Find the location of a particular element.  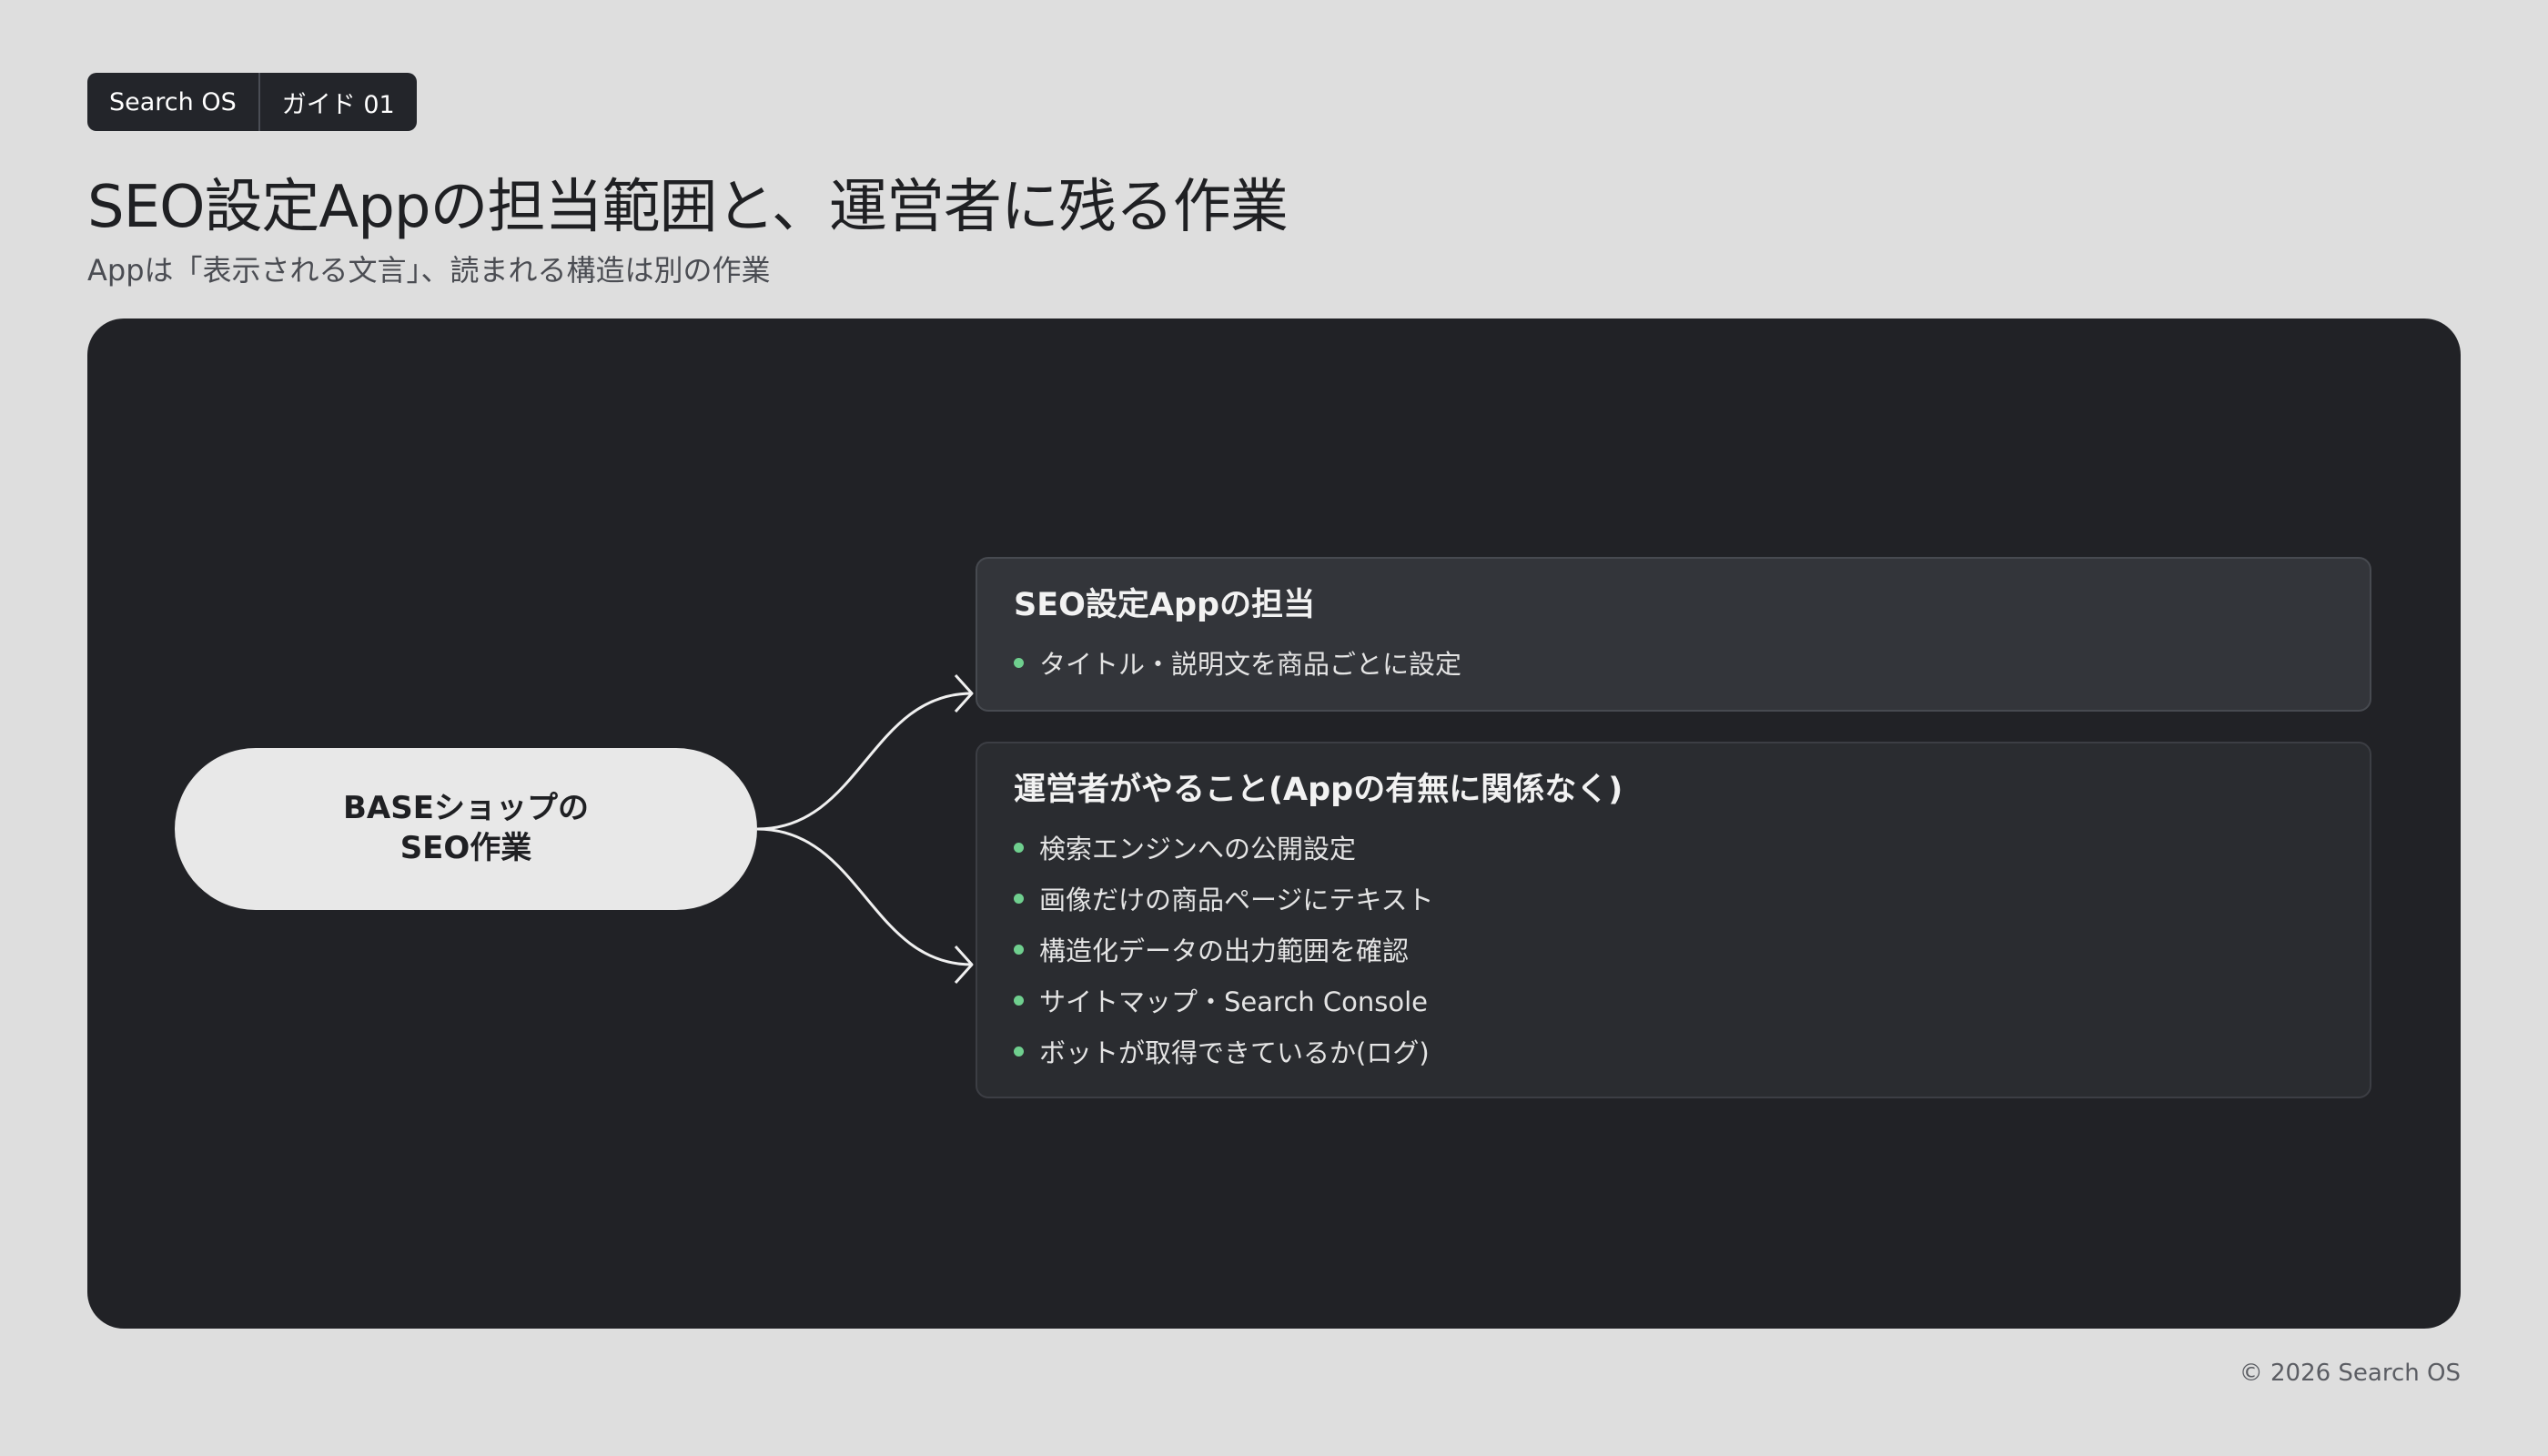

connector-to-operator-box is located at coordinates (865, 897).